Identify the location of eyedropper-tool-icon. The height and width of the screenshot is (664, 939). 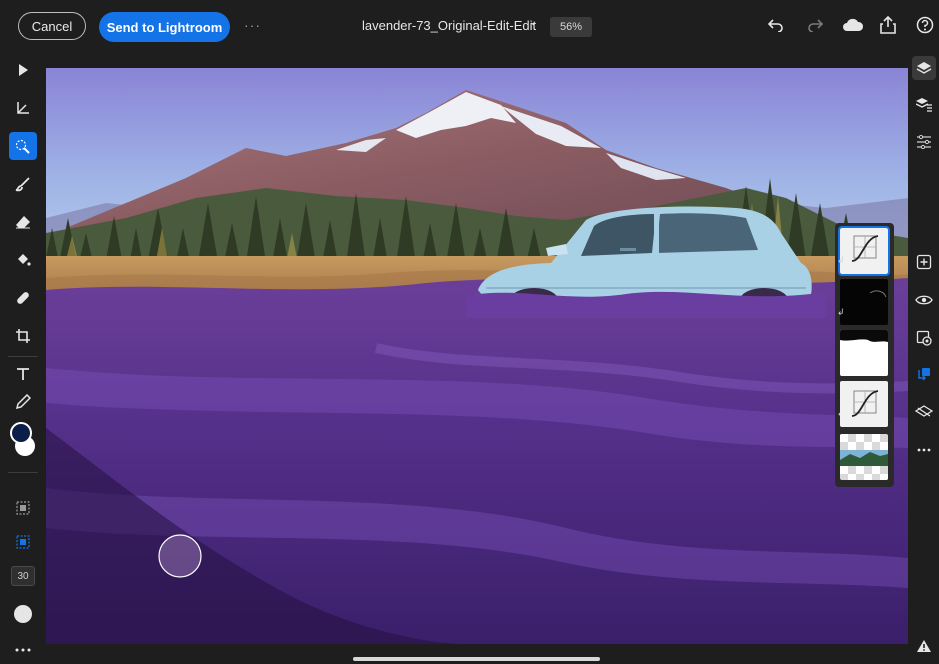
(23, 402).